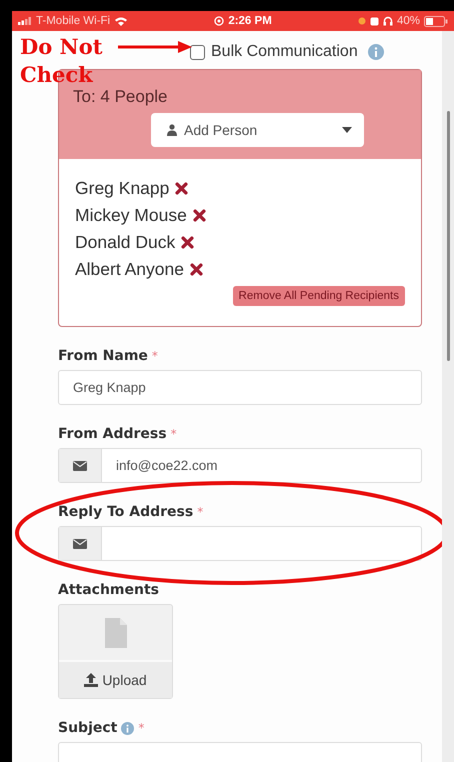 Image resolution: width=454 pixels, height=762 pixels. What do you see at coordinates (121, 97) in the screenshot?
I see `recipient-count: To: 4 People` at bounding box center [121, 97].